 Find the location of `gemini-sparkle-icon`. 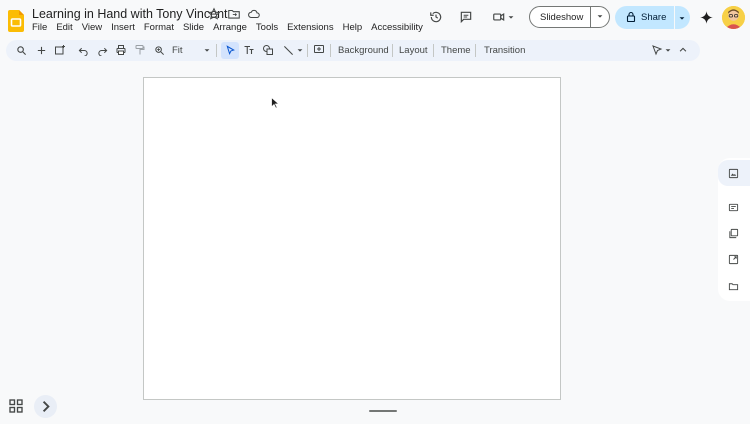

gemini-sparkle-icon is located at coordinates (706, 17).